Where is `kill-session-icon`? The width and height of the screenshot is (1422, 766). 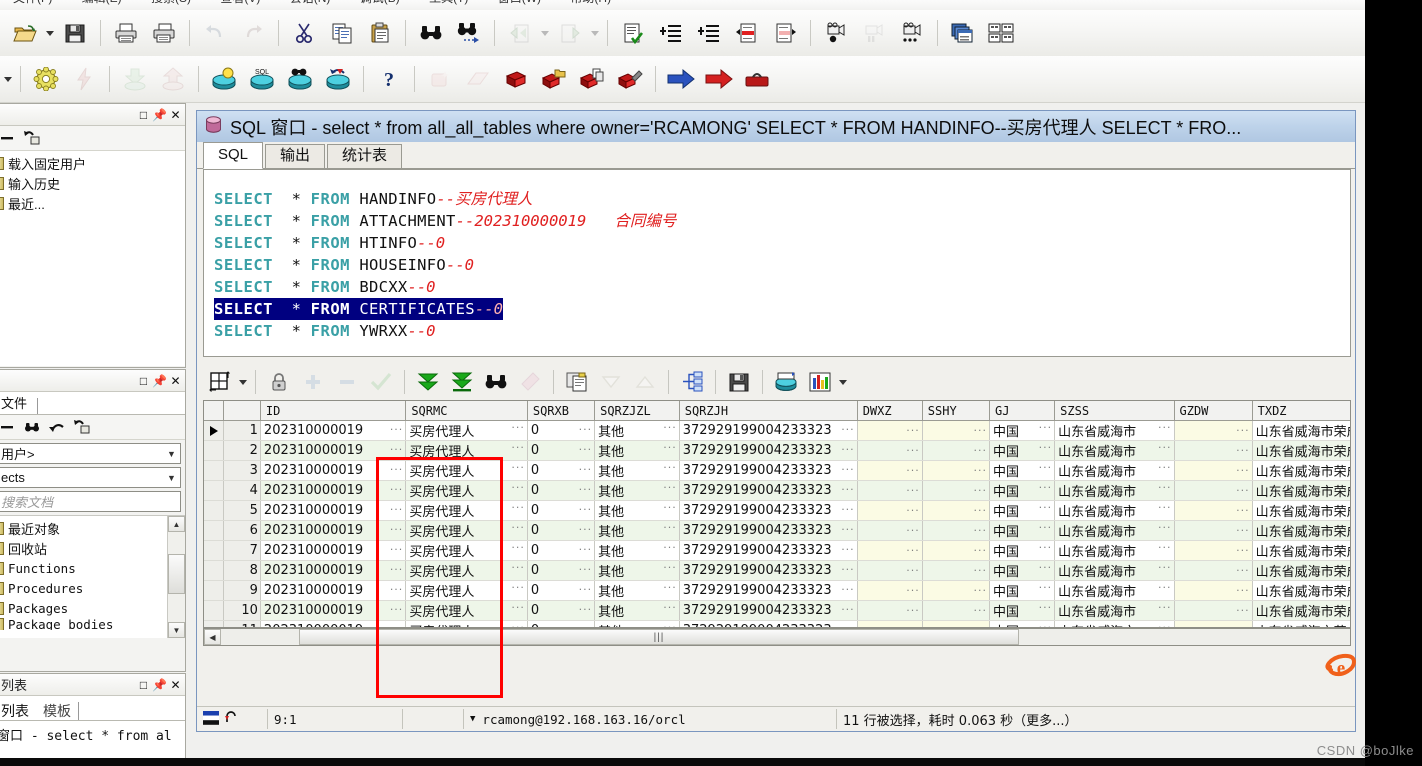 kill-session-icon is located at coordinates (338, 79).